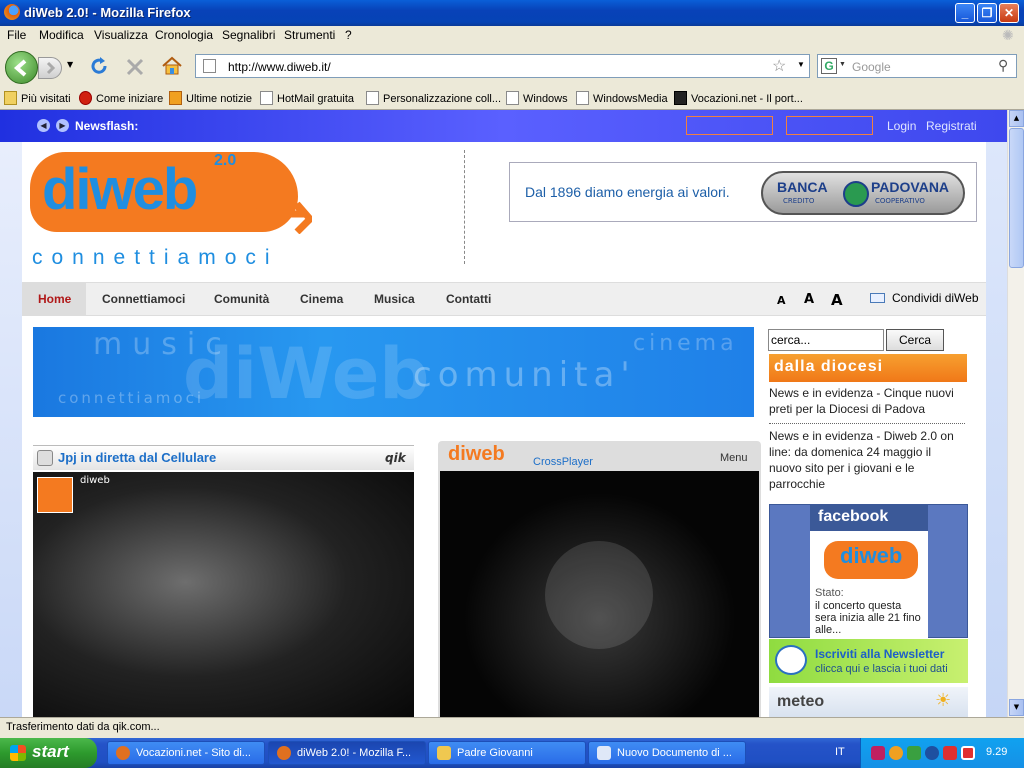 This screenshot has width=1024, height=768. I want to click on player-menu: Menu, so click(734, 458).